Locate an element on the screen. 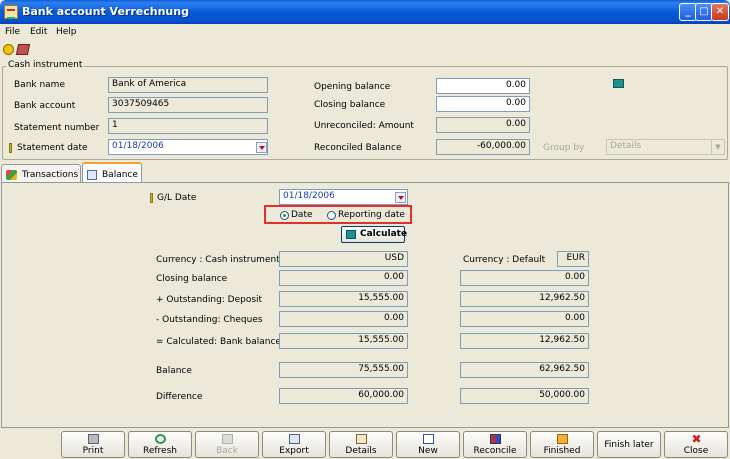 The height and width of the screenshot is (459, 730). calculated-bank-balance-default-field: 12,962.50 is located at coordinates (524, 341).